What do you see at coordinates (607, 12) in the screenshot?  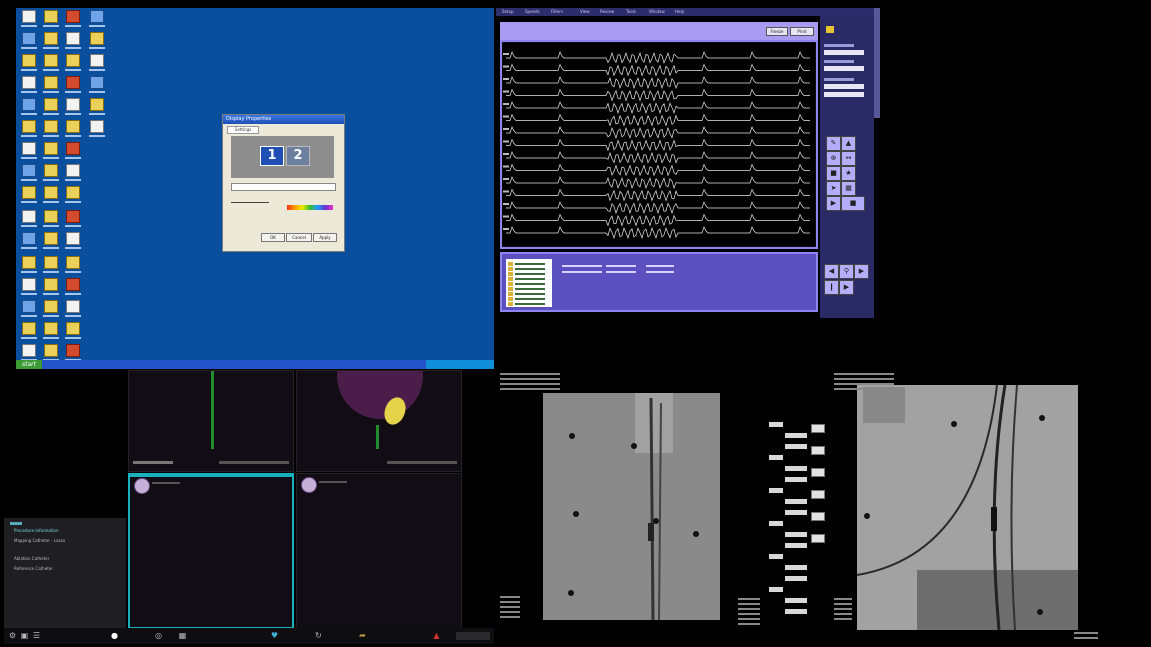 I see `ep-menu-item: Review` at bounding box center [607, 12].